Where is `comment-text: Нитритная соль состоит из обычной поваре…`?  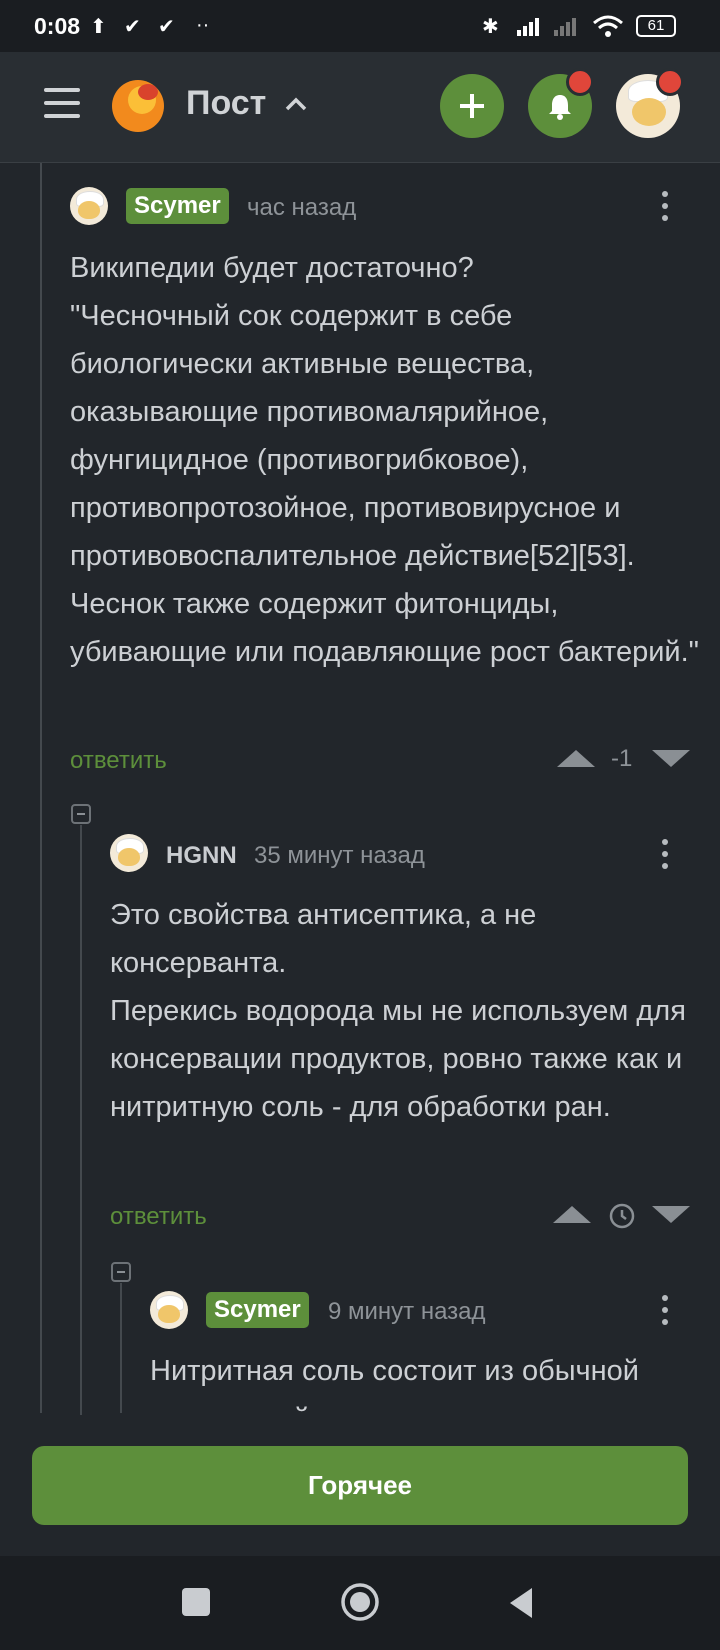
comment-text: Нитритная соль состоит из обычной поваре… is located at coordinates (395, 1383).